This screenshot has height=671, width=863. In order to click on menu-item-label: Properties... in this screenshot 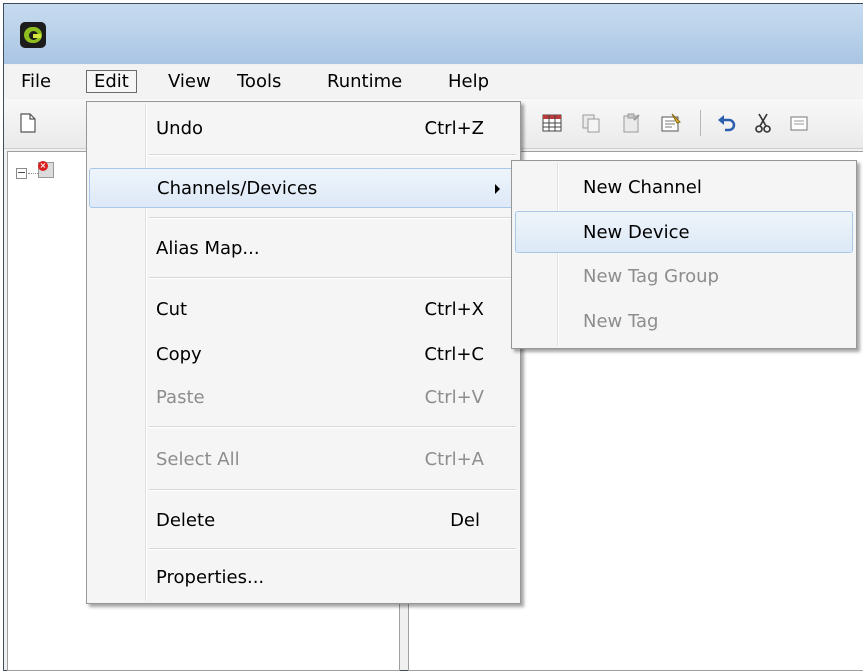, I will do `click(210, 577)`.